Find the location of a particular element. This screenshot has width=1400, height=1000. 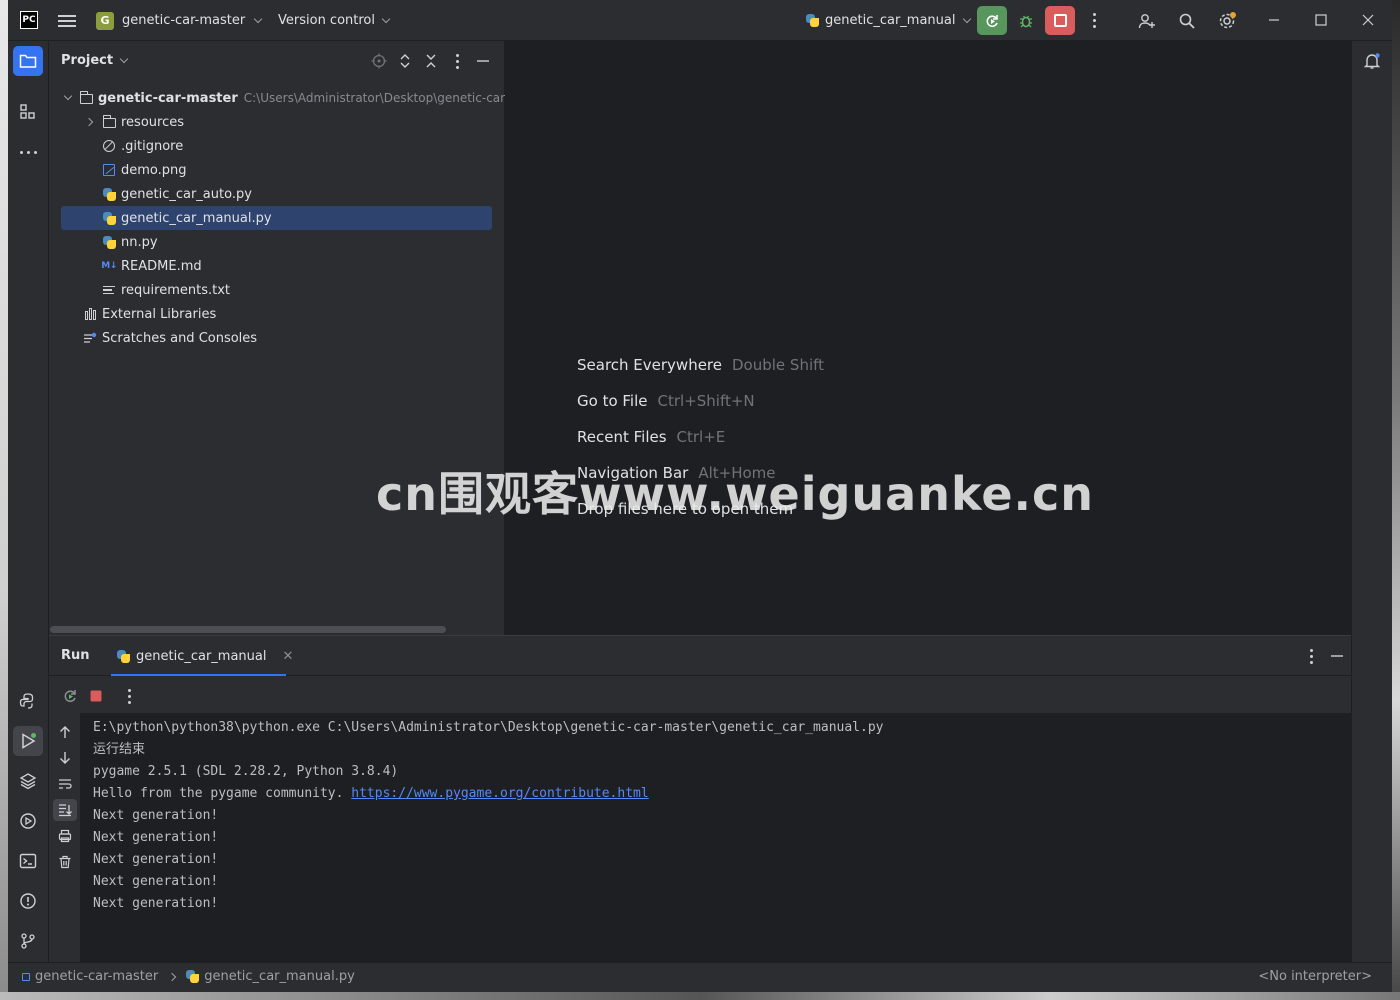

tree-item-label: .gitignore is located at coordinates (152, 146).